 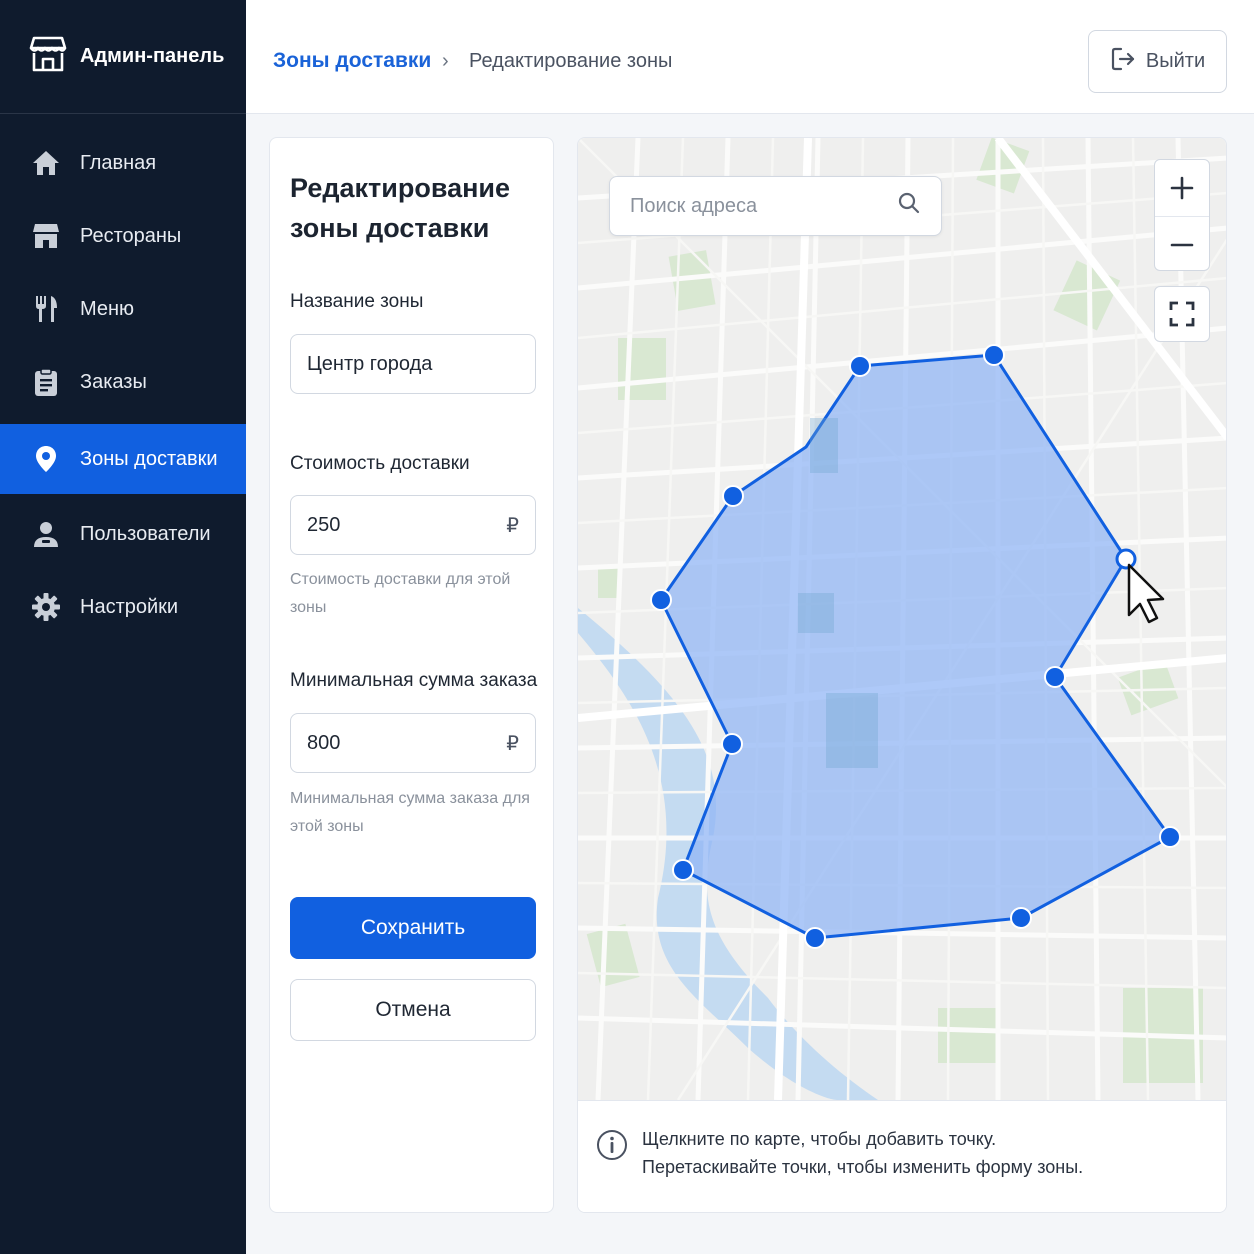 What do you see at coordinates (352, 61) in the screenshot?
I see `breadcrumb-parent-link: Зоны доставки` at bounding box center [352, 61].